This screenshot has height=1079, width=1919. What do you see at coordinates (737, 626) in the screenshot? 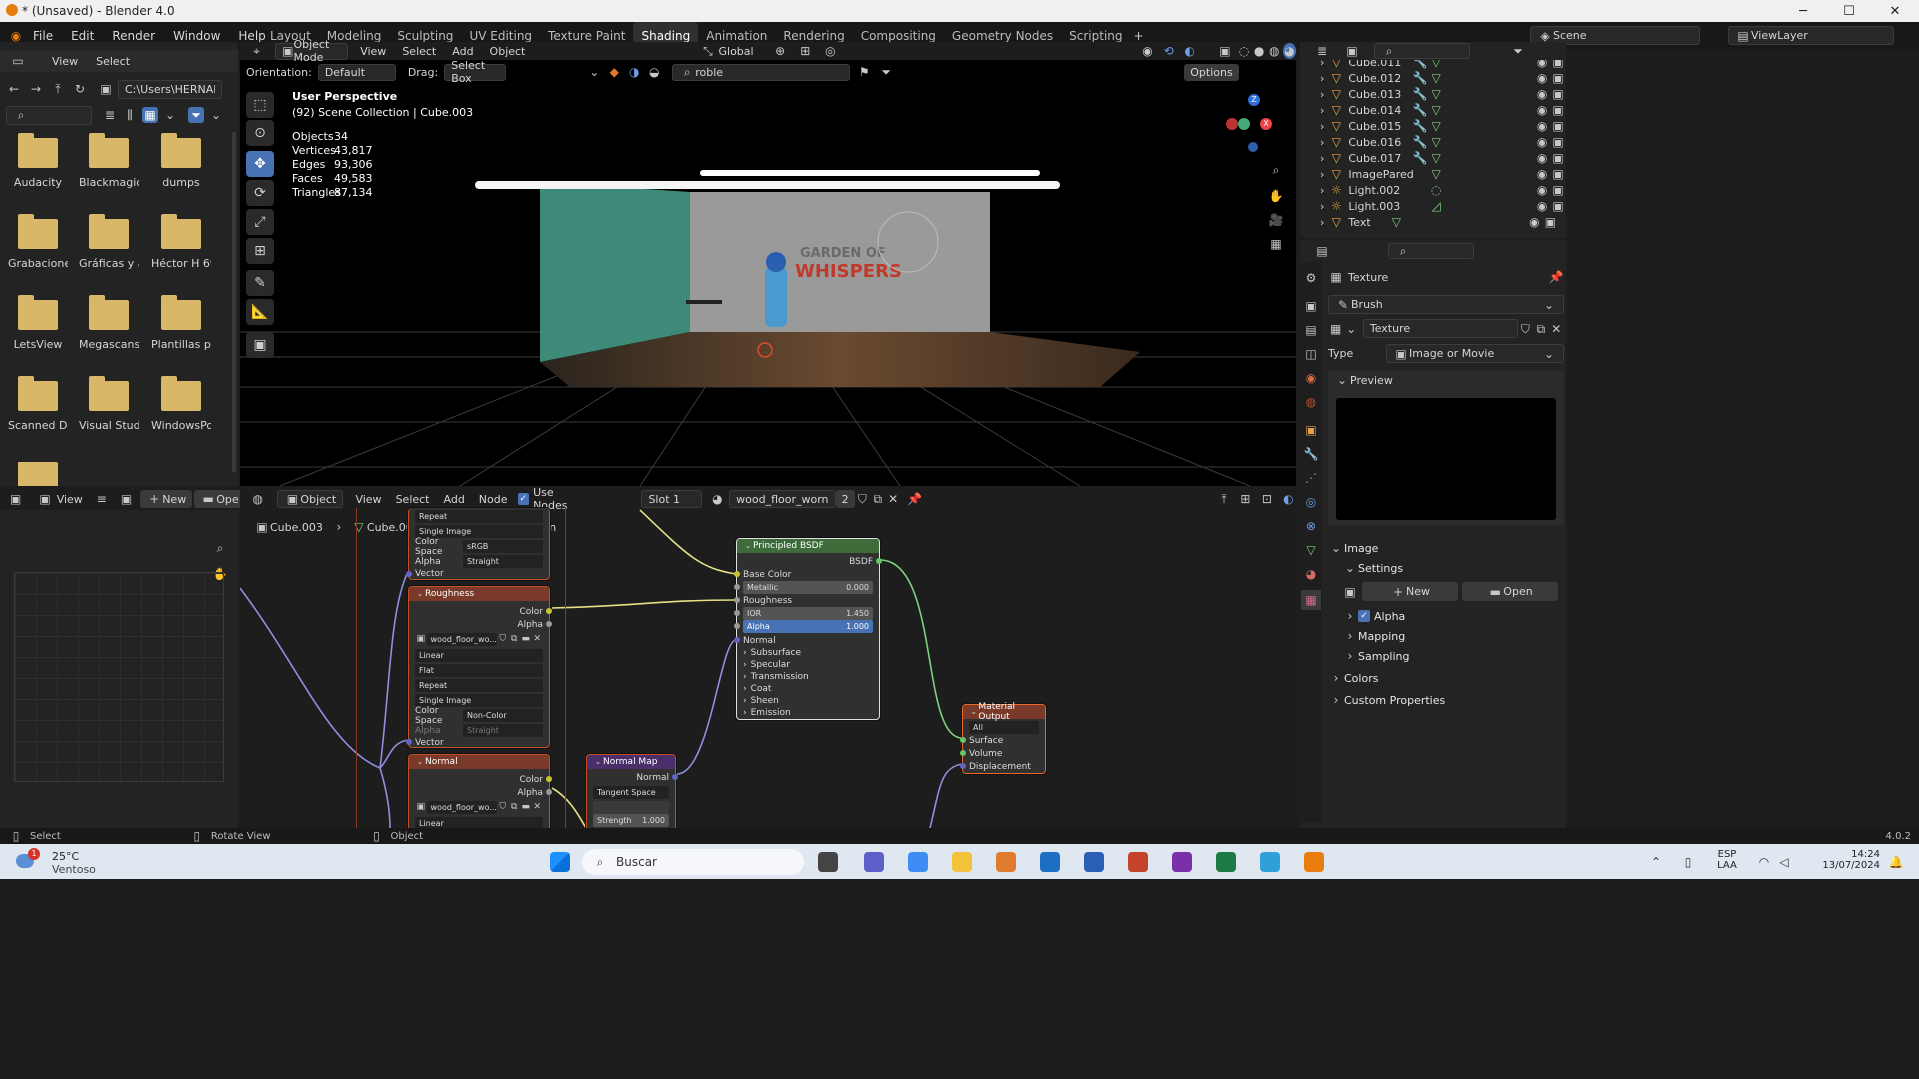
I see `alpha-socket` at bounding box center [737, 626].